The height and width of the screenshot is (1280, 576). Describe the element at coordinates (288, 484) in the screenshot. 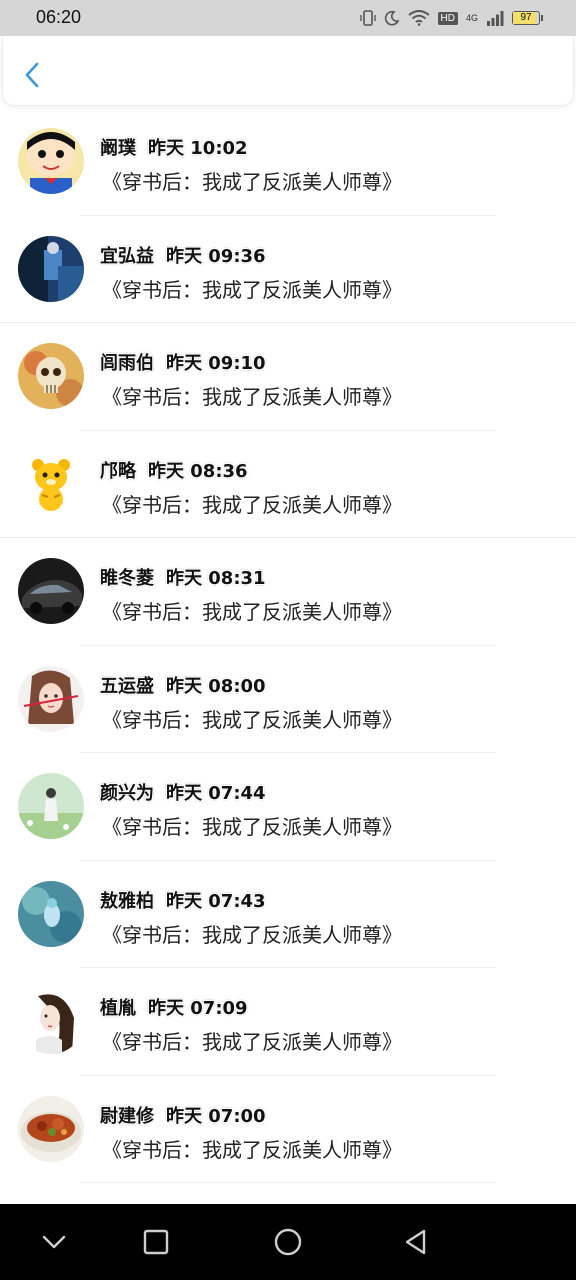

I see `list-item: 邝略 昨天 08:36 《穿书后：我成了反派美人师尊》` at that location.